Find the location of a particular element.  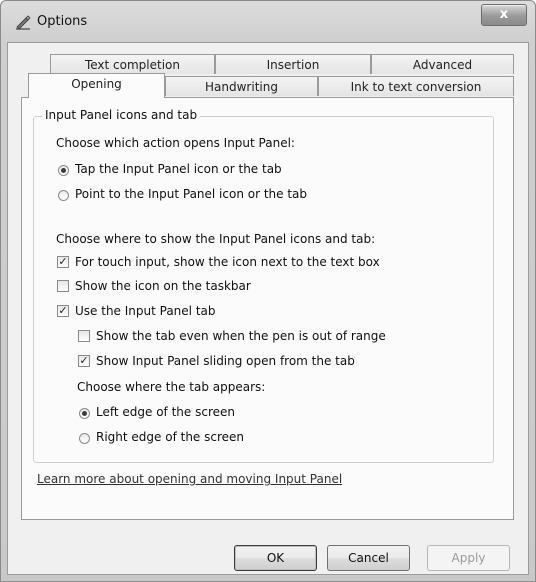

radio-tap-label: Tap the Input Panel icon or the tab is located at coordinates (178, 169).